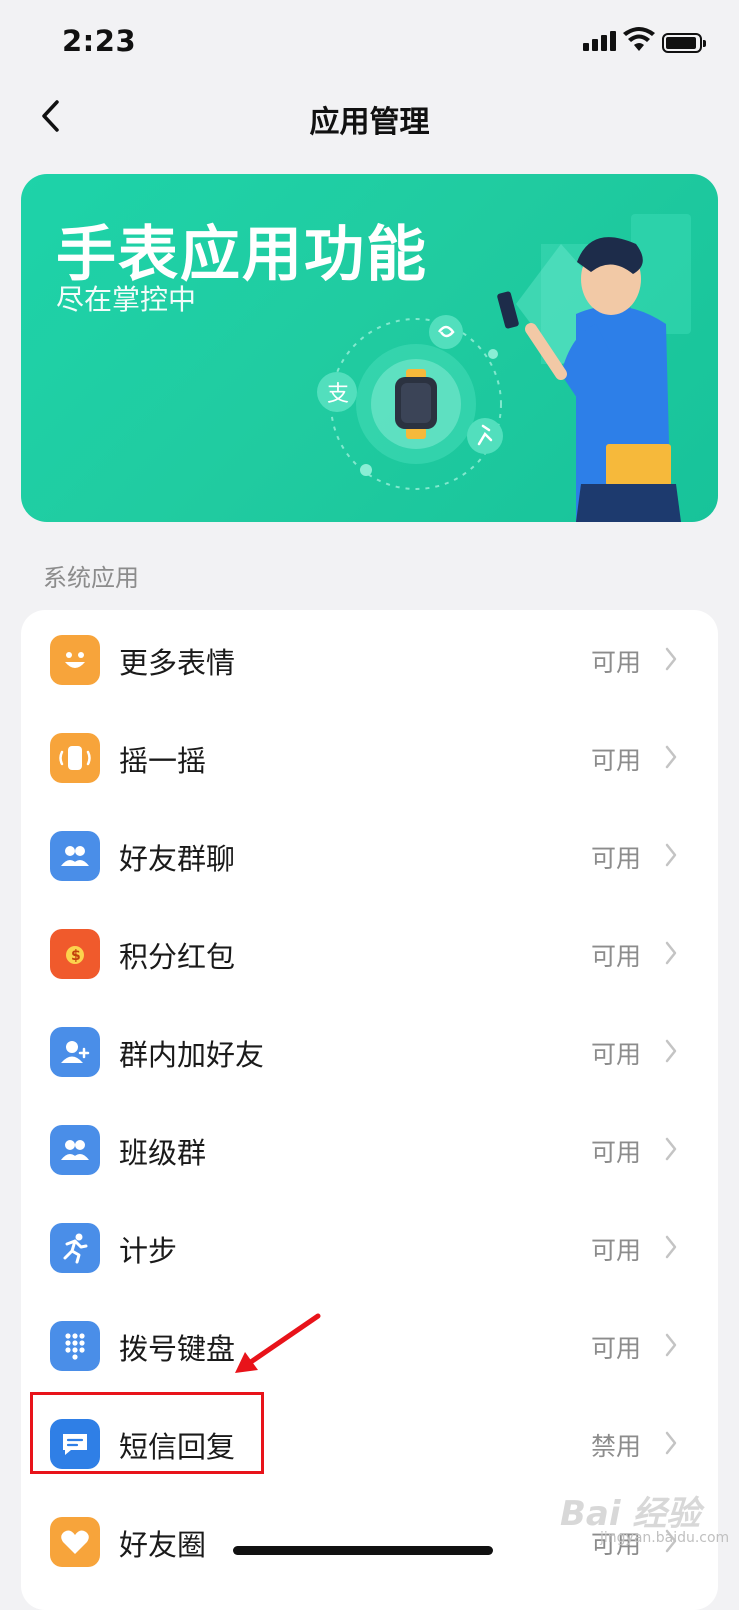  I want to click on app-name: 好友群聊, so click(177, 859).